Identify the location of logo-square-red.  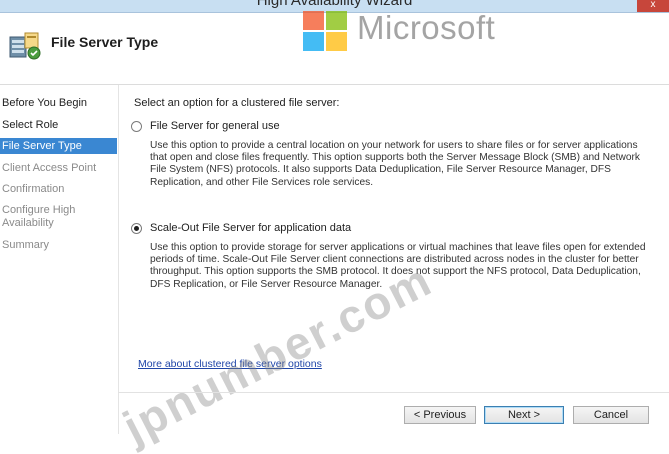
(313, 20).